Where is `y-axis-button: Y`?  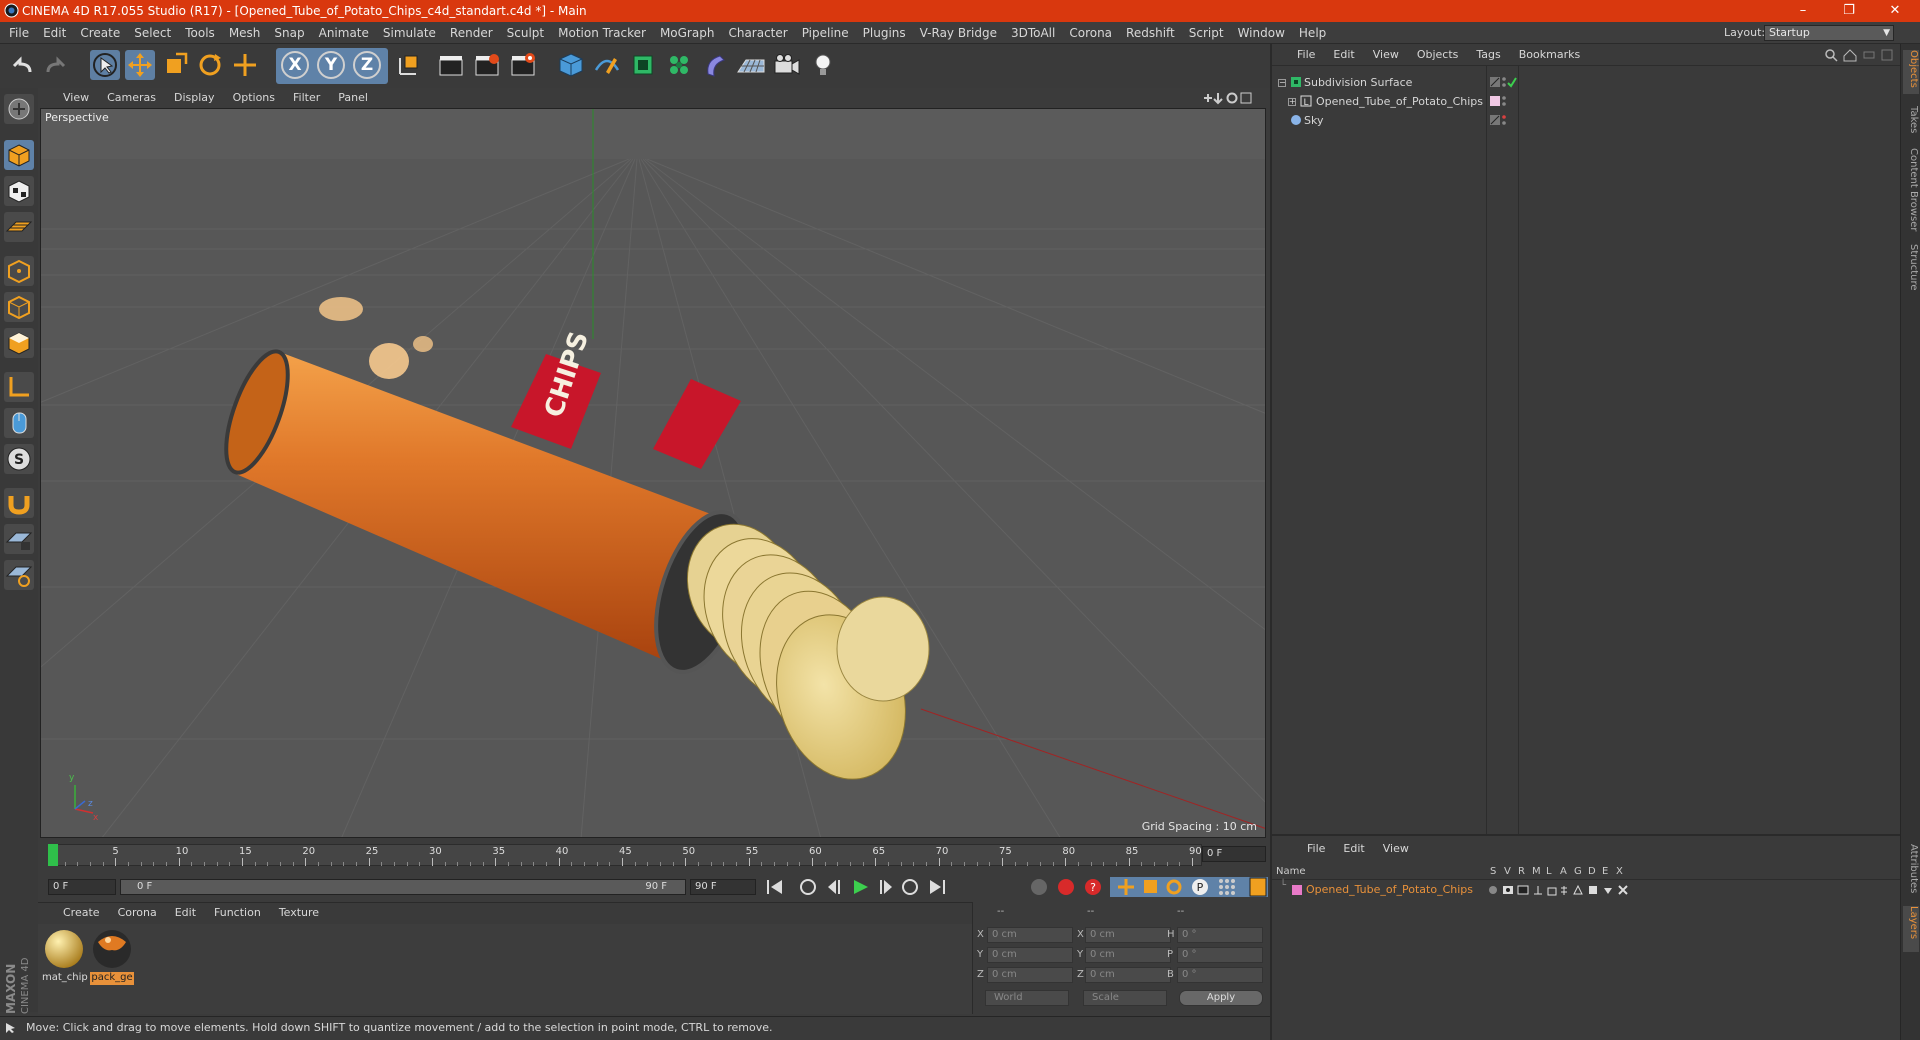 y-axis-button: Y is located at coordinates (331, 65).